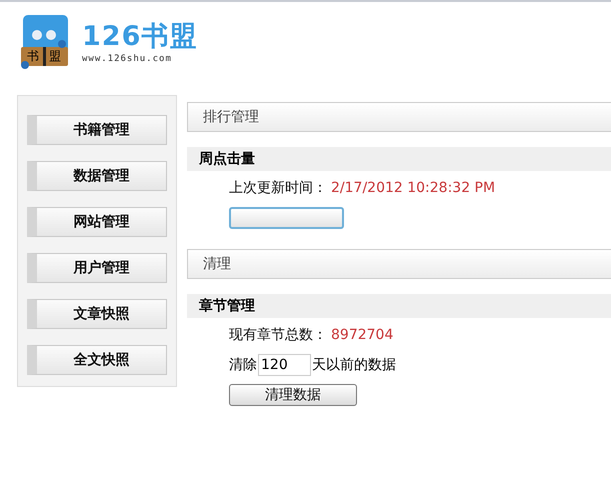  Describe the element at coordinates (362, 335) in the screenshot. I see `info-value: 8972704` at that location.